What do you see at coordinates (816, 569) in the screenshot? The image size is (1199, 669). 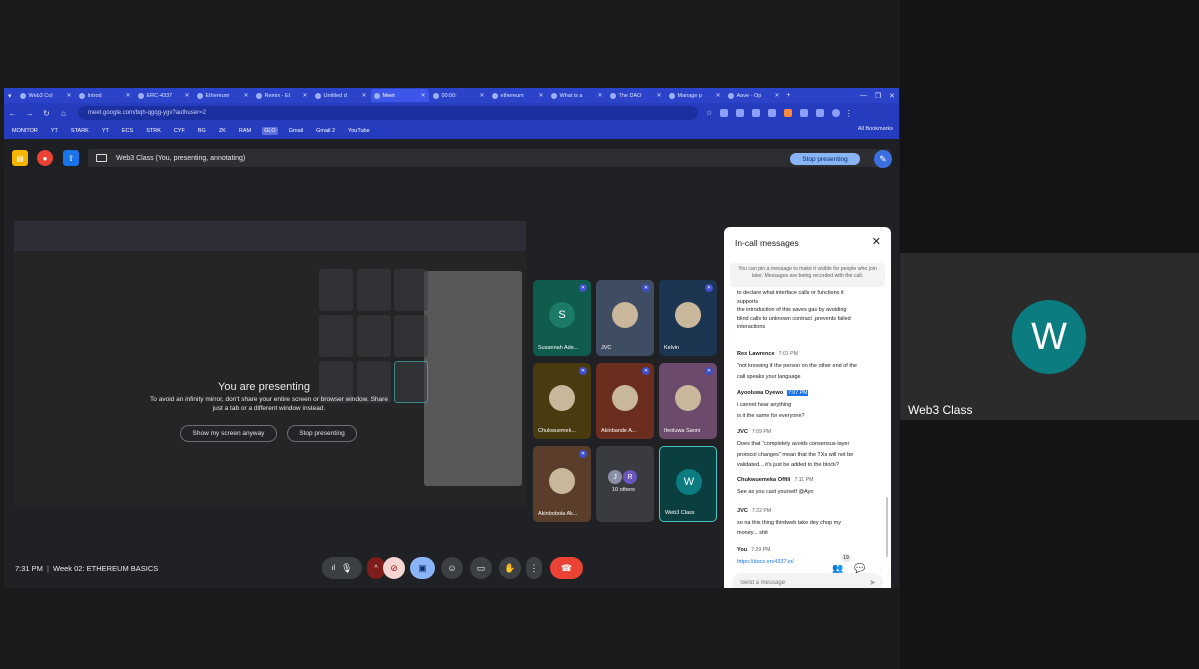 I see `info-icon: ⓘ` at bounding box center [816, 569].